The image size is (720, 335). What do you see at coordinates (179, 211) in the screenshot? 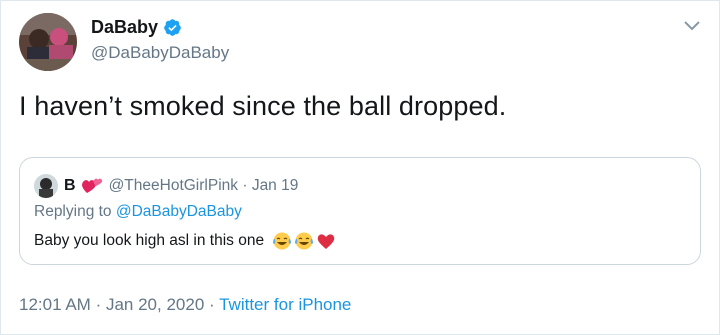
I see `replying-to-link: @DaBabyDaBaby` at bounding box center [179, 211].